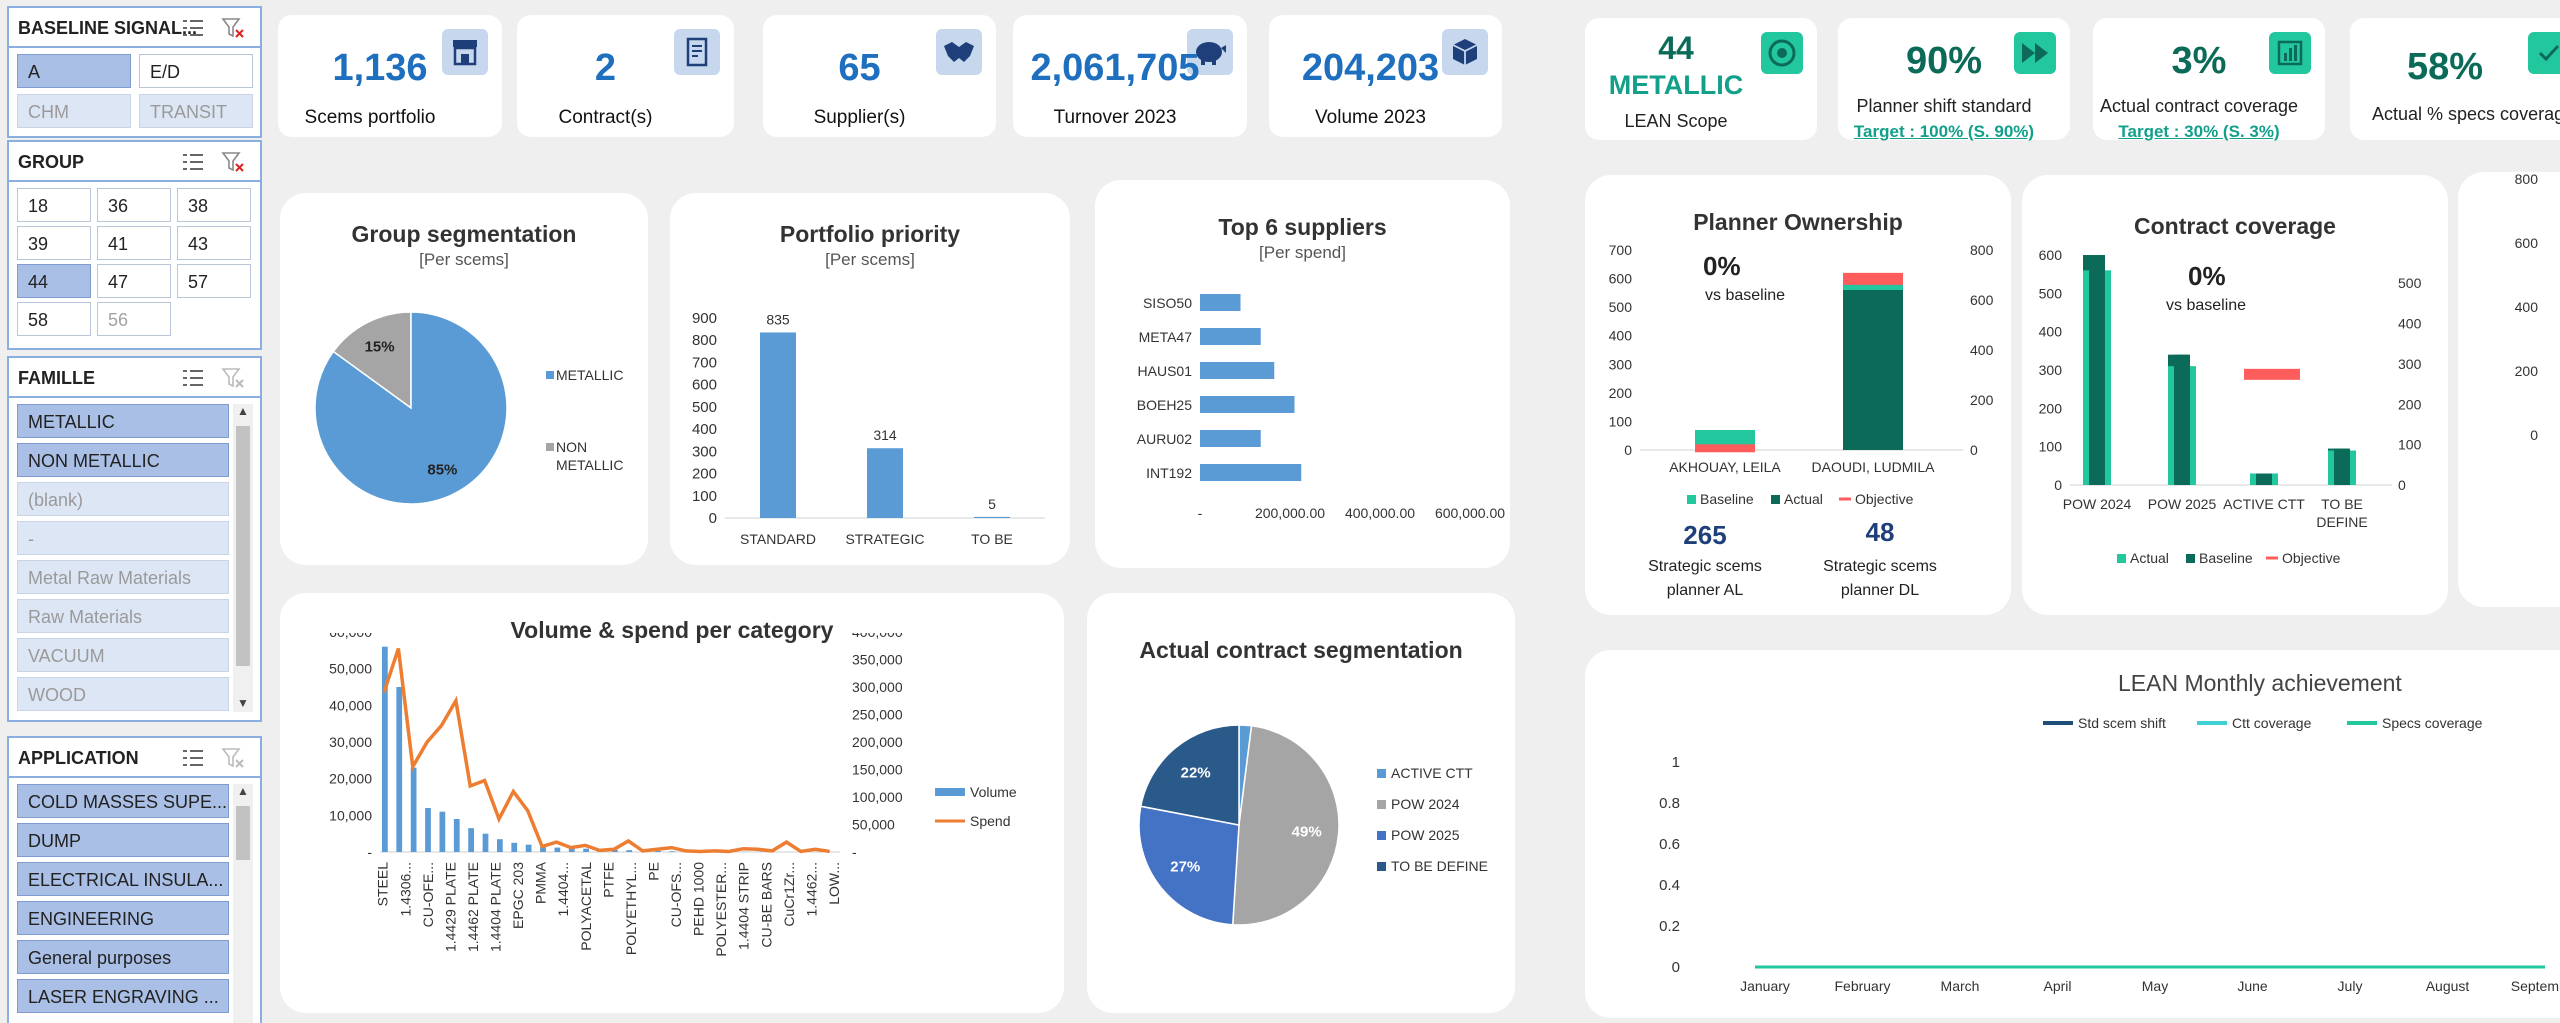  I want to click on legend-label: POW 2024, so click(1425, 804).